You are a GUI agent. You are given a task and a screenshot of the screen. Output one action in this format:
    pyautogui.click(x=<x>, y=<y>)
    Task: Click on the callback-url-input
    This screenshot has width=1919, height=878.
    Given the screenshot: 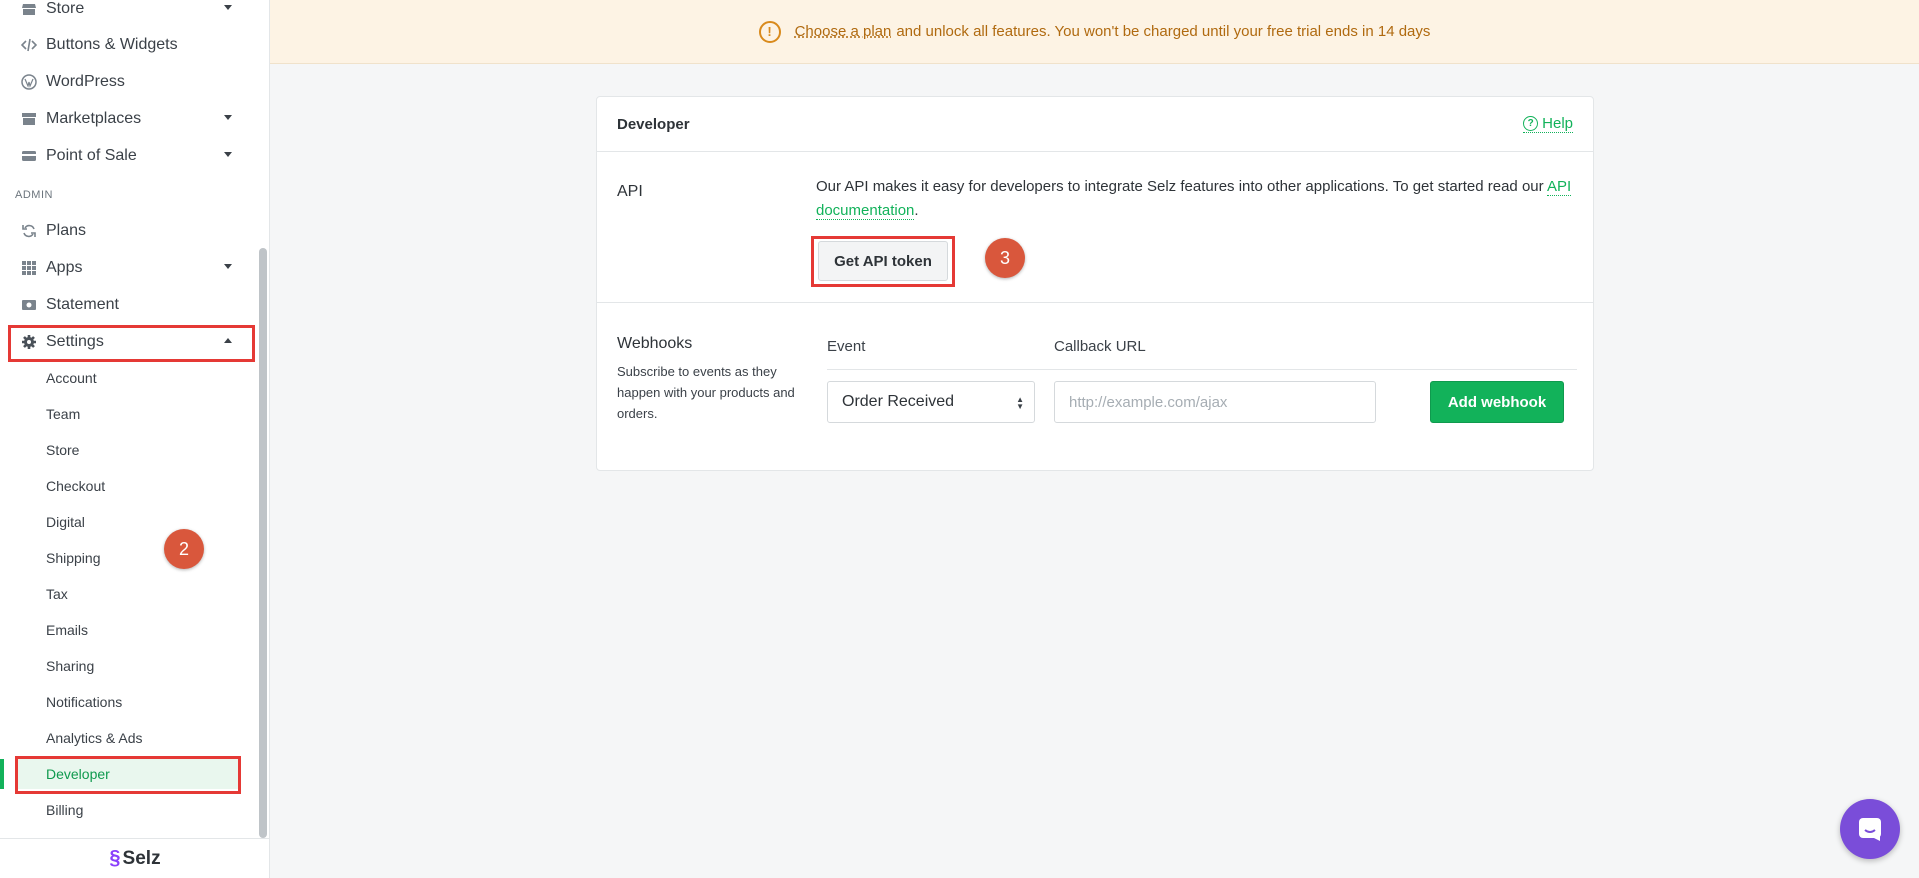 What is the action you would take?
    pyautogui.click(x=1215, y=402)
    